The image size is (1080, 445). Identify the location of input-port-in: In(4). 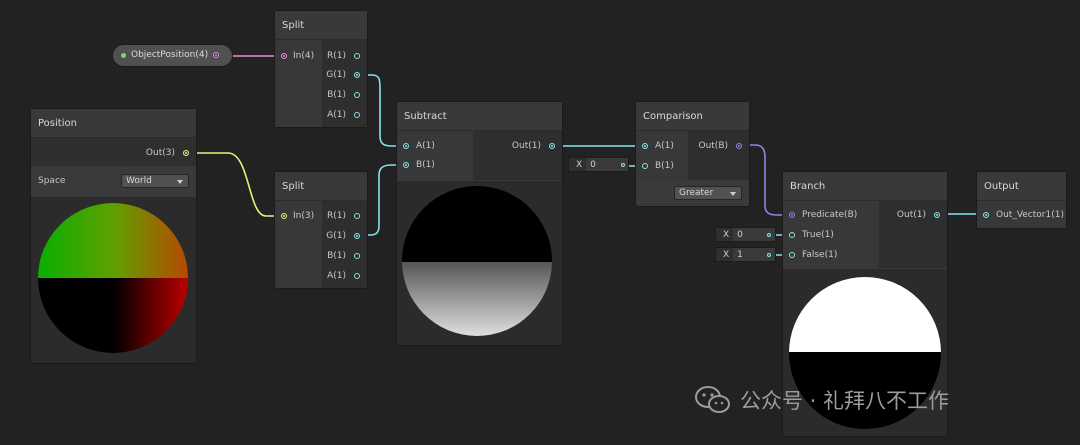
(297, 56).